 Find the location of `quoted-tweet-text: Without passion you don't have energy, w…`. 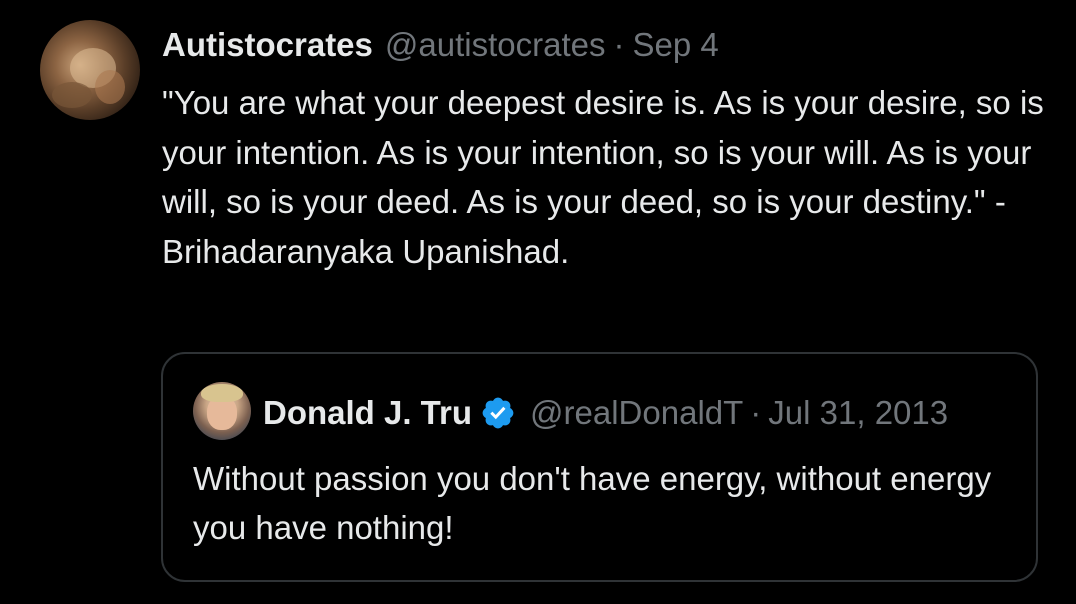

quoted-tweet-text: Without passion you don't have energy, w… is located at coordinates (592, 503).